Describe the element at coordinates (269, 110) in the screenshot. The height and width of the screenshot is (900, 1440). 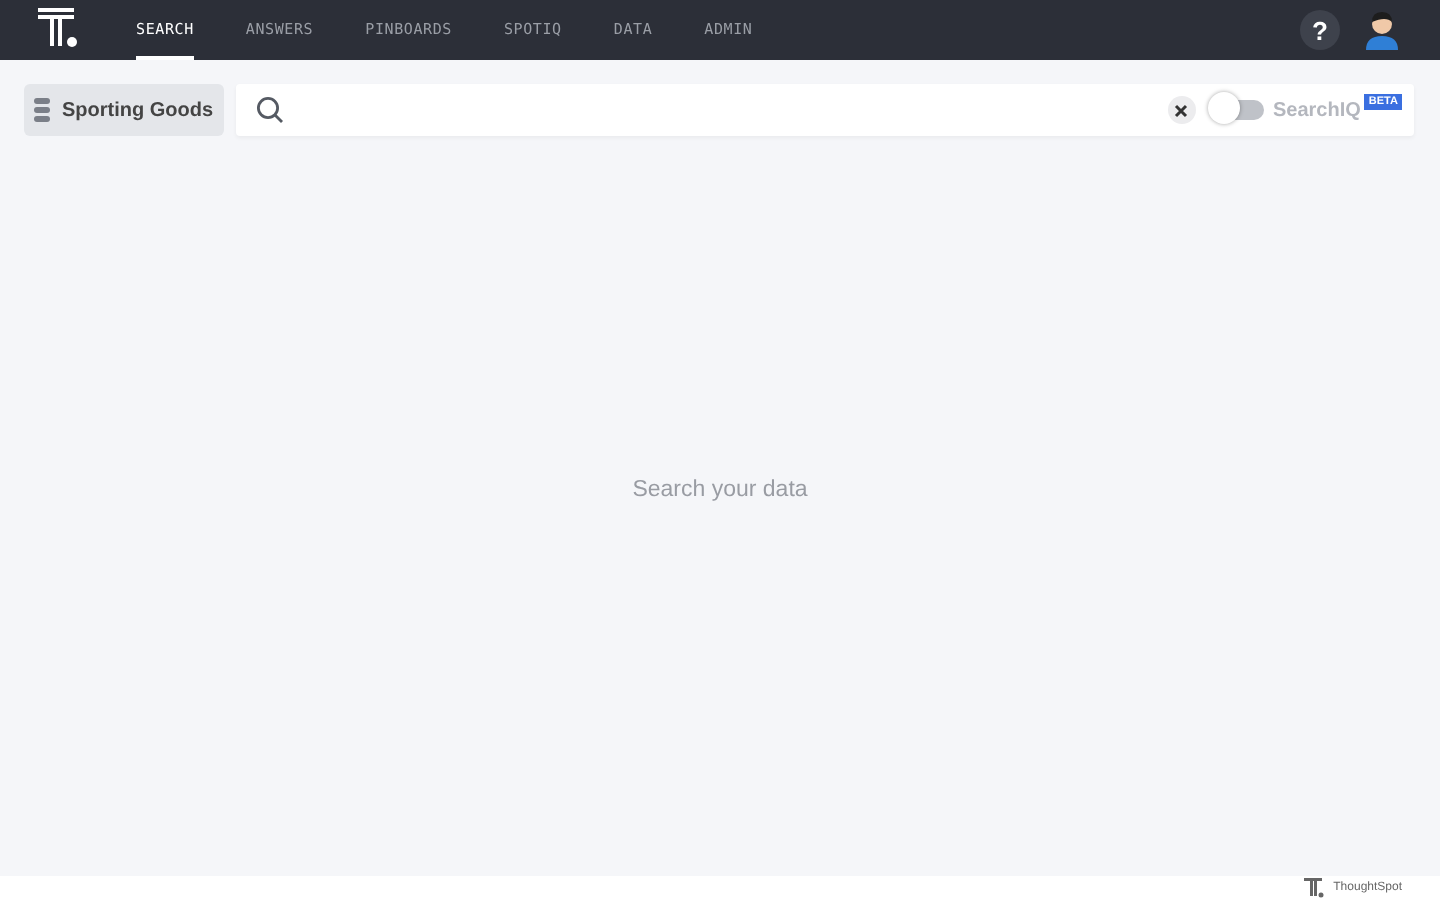
I see `search-icon` at that location.